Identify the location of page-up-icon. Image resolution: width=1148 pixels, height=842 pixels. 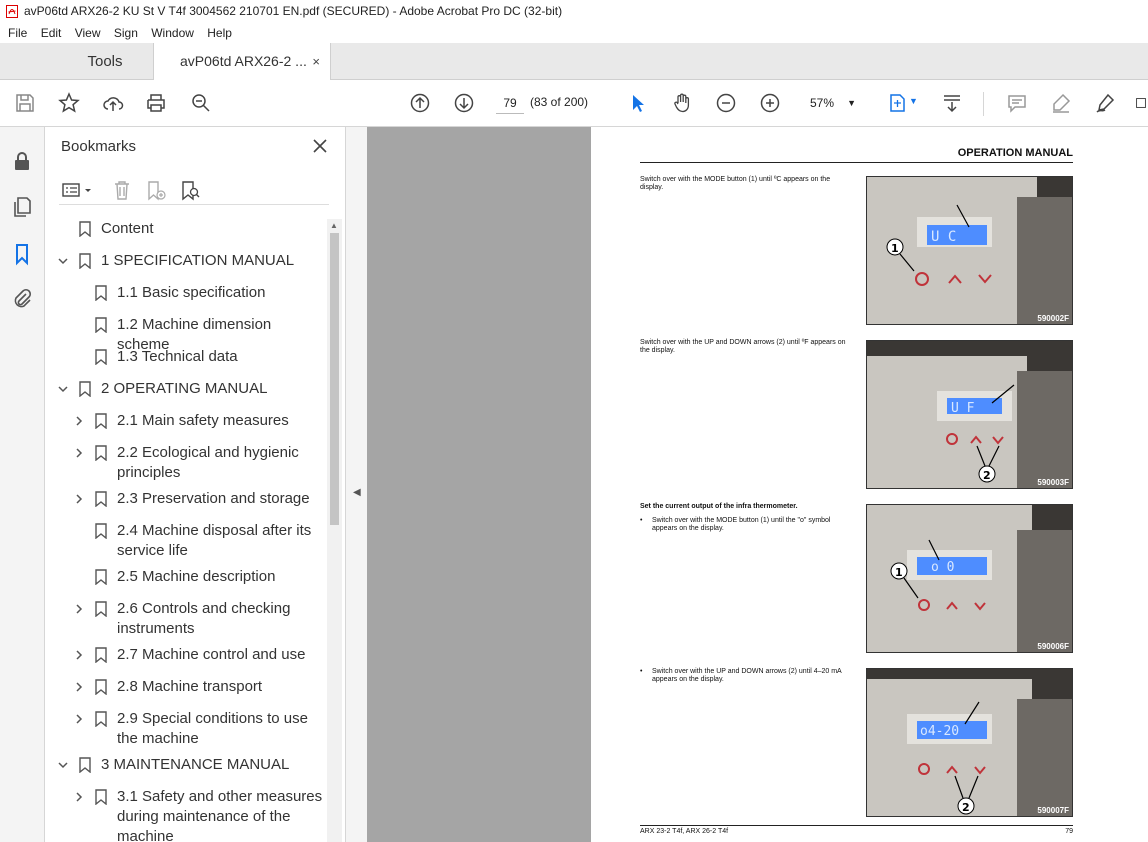
(420, 103).